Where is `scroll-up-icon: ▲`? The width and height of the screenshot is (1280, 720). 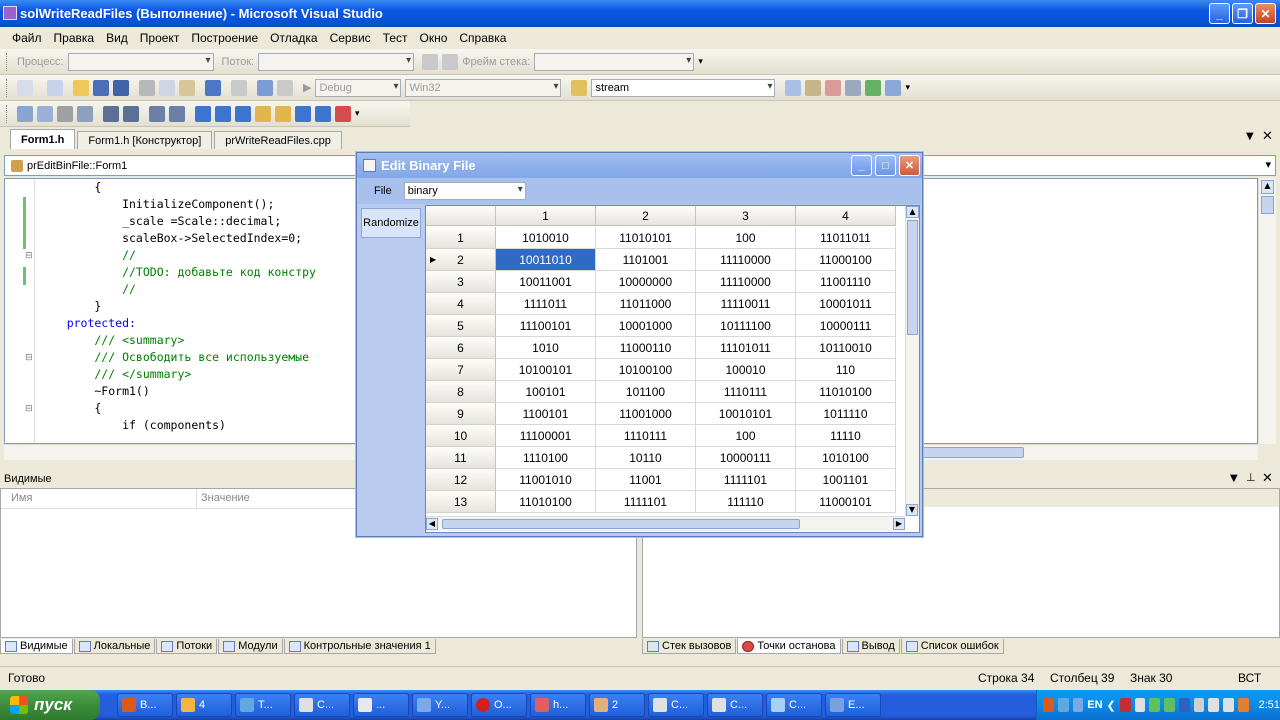
scroll-up-icon: ▲ is located at coordinates (912, 212).